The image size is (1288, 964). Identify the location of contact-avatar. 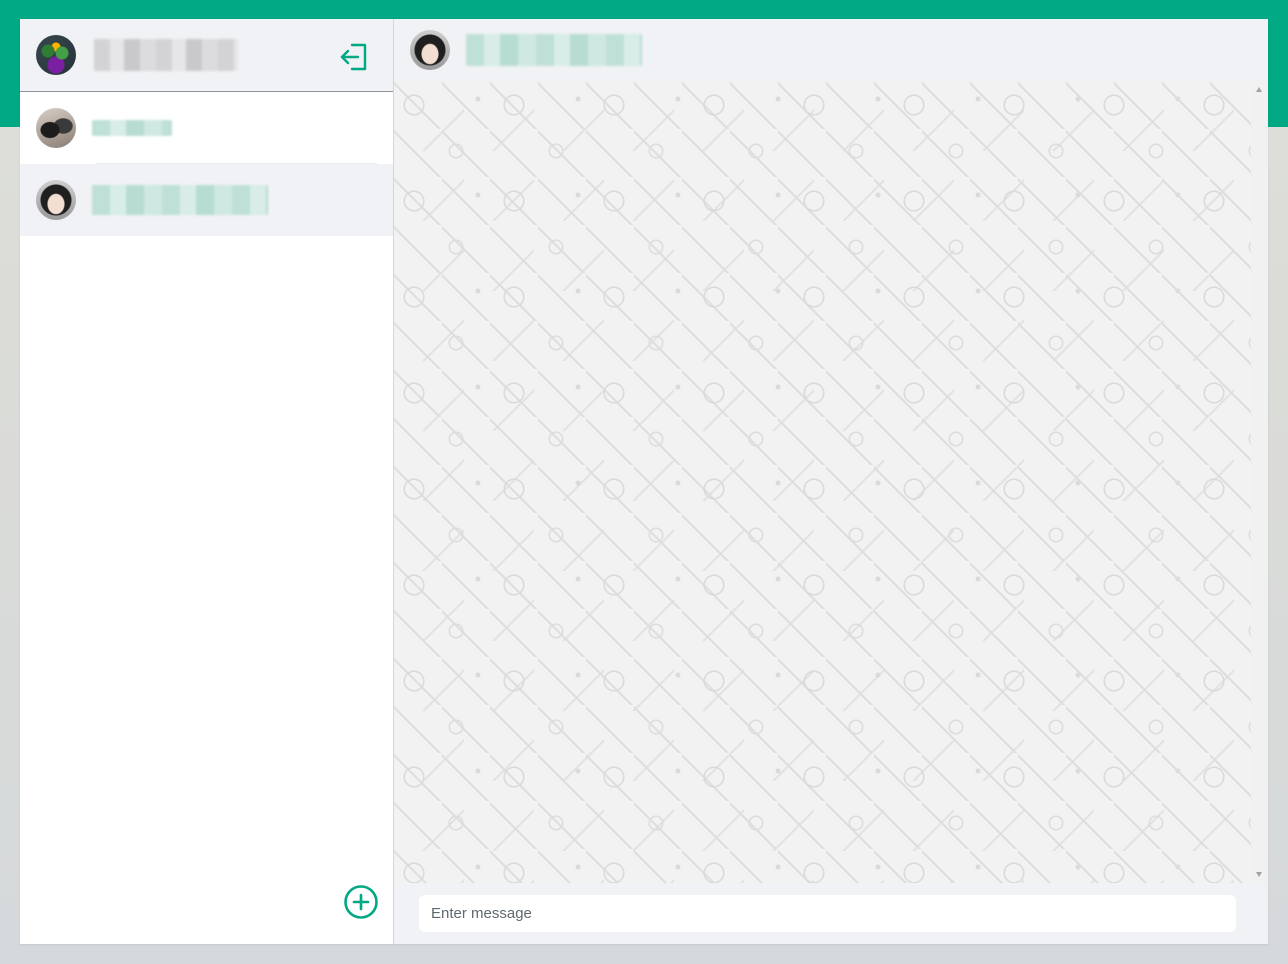
(430, 50).